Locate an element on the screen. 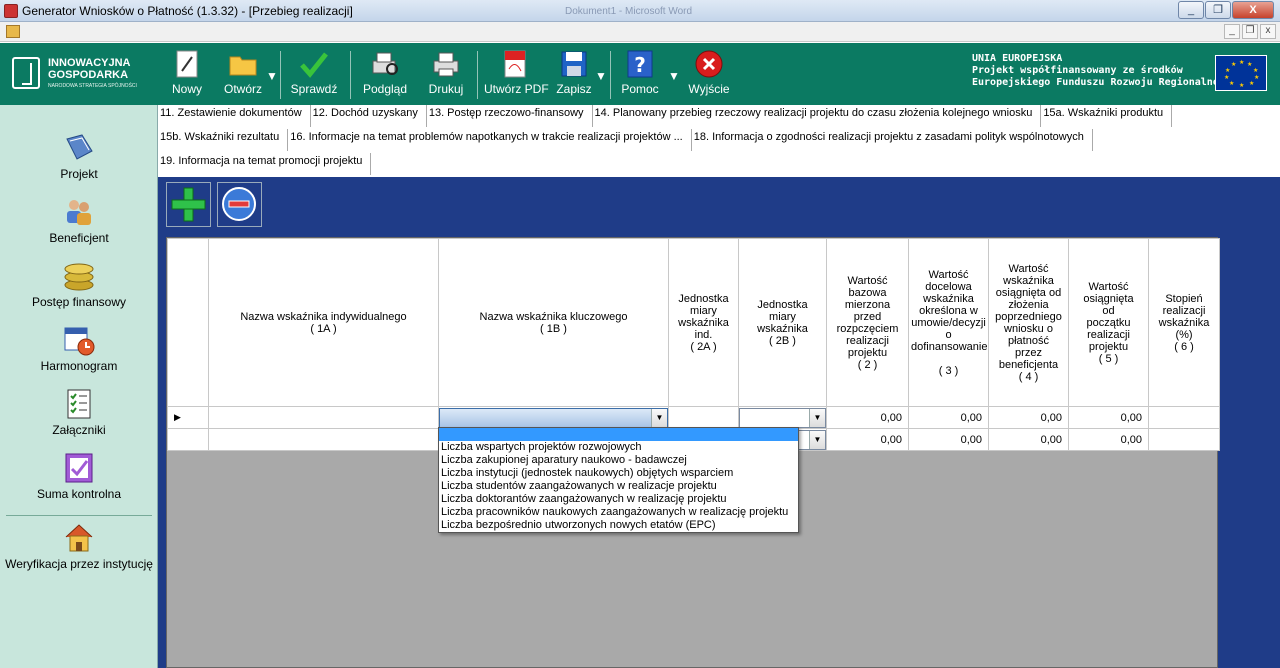 The height and width of the screenshot is (668, 1280). preview-button-label: Podgląd is located at coordinates (385, 89).